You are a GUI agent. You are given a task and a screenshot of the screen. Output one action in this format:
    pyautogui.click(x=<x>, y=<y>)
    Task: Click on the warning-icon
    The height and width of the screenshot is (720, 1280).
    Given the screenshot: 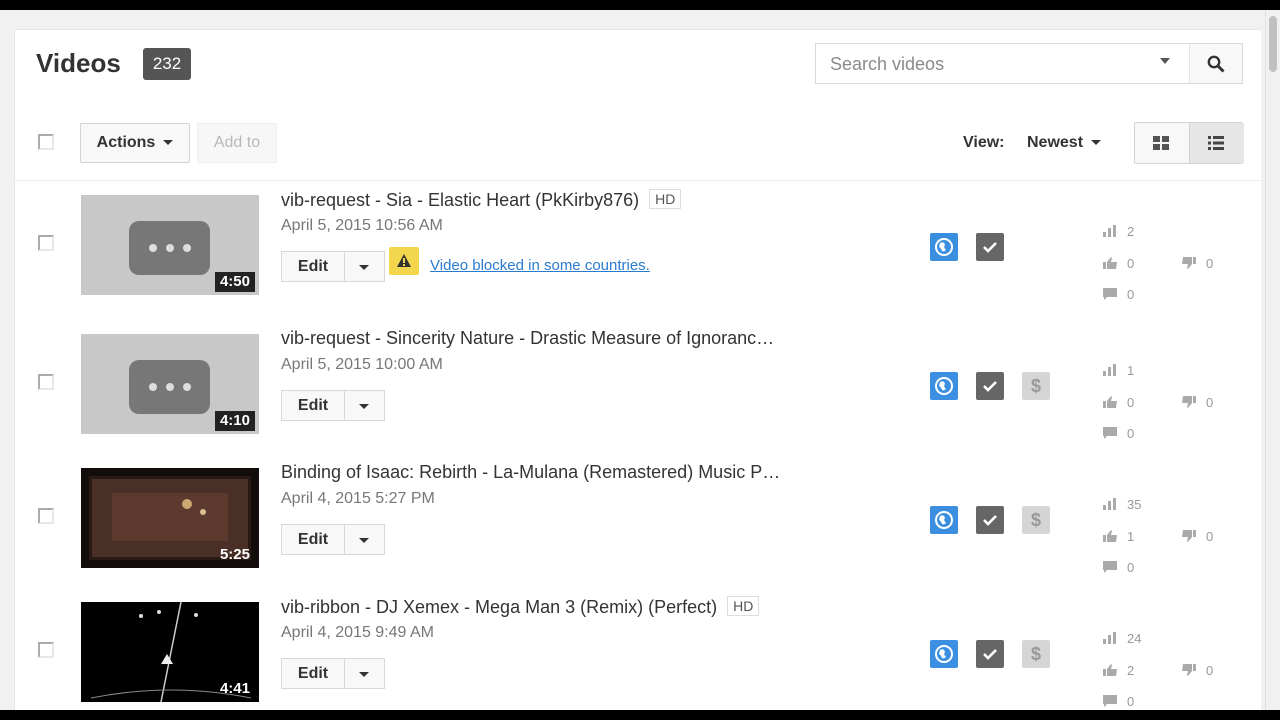 What is the action you would take?
    pyautogui.click(x=404, y=261)
    